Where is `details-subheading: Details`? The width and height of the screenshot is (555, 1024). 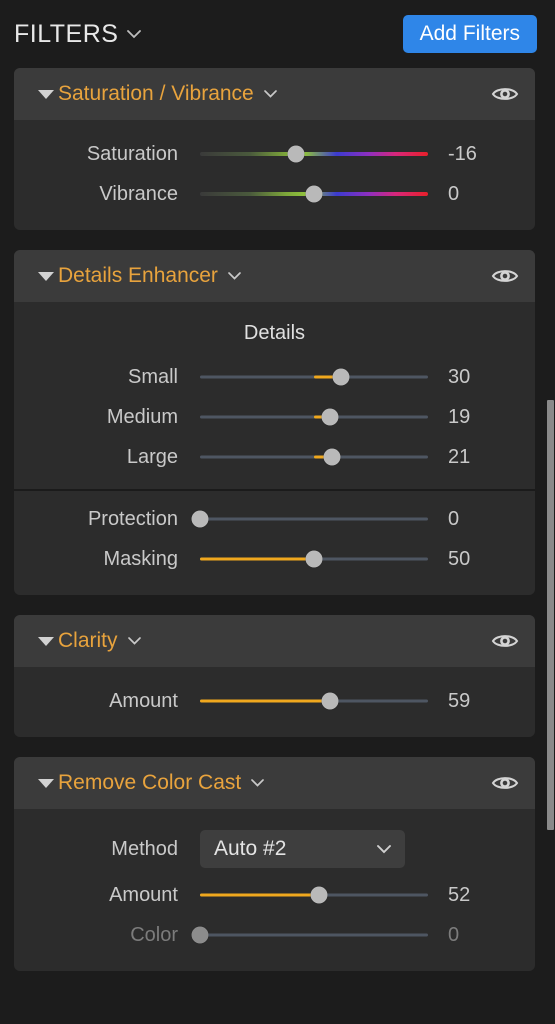 details-subheading: Details is located at coordinates (274, 333).